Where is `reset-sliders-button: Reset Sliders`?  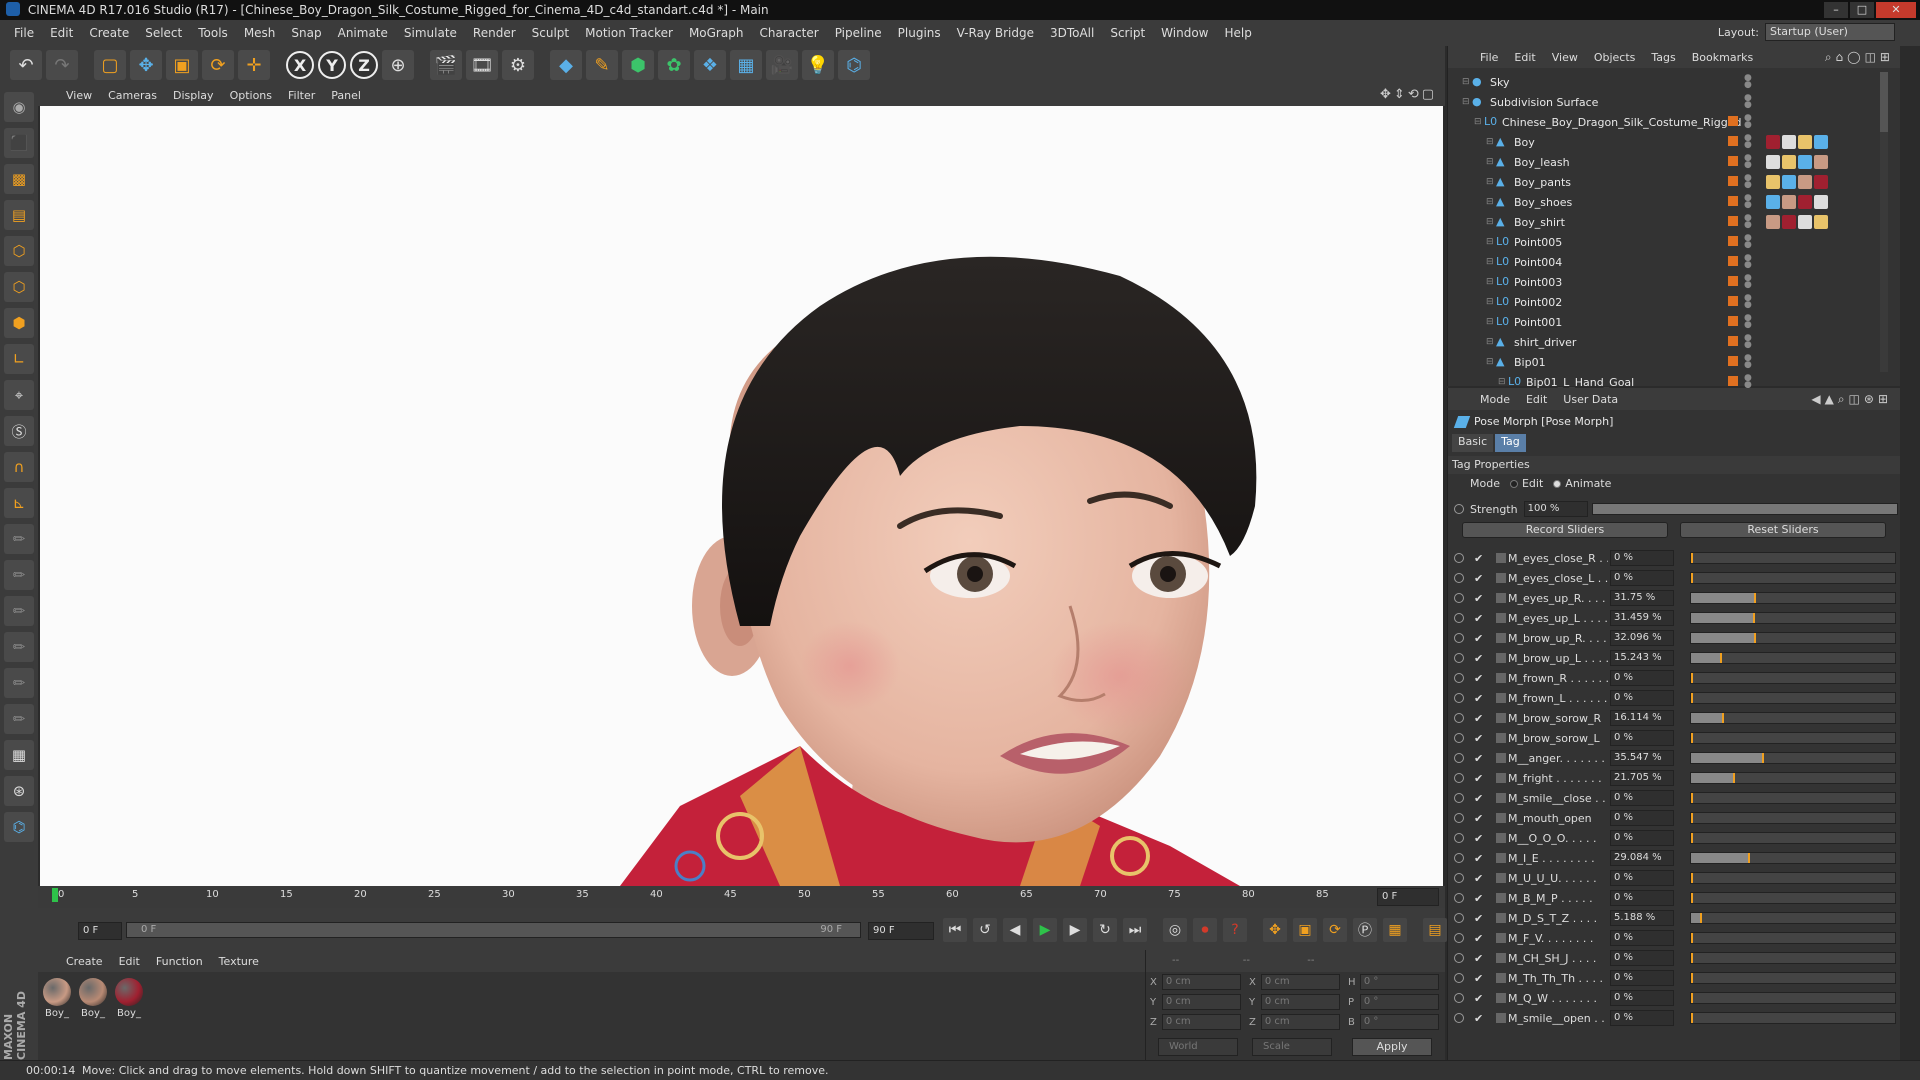 reset-sliders-button: Reset Sliders is located at coordinates (1783, 530).